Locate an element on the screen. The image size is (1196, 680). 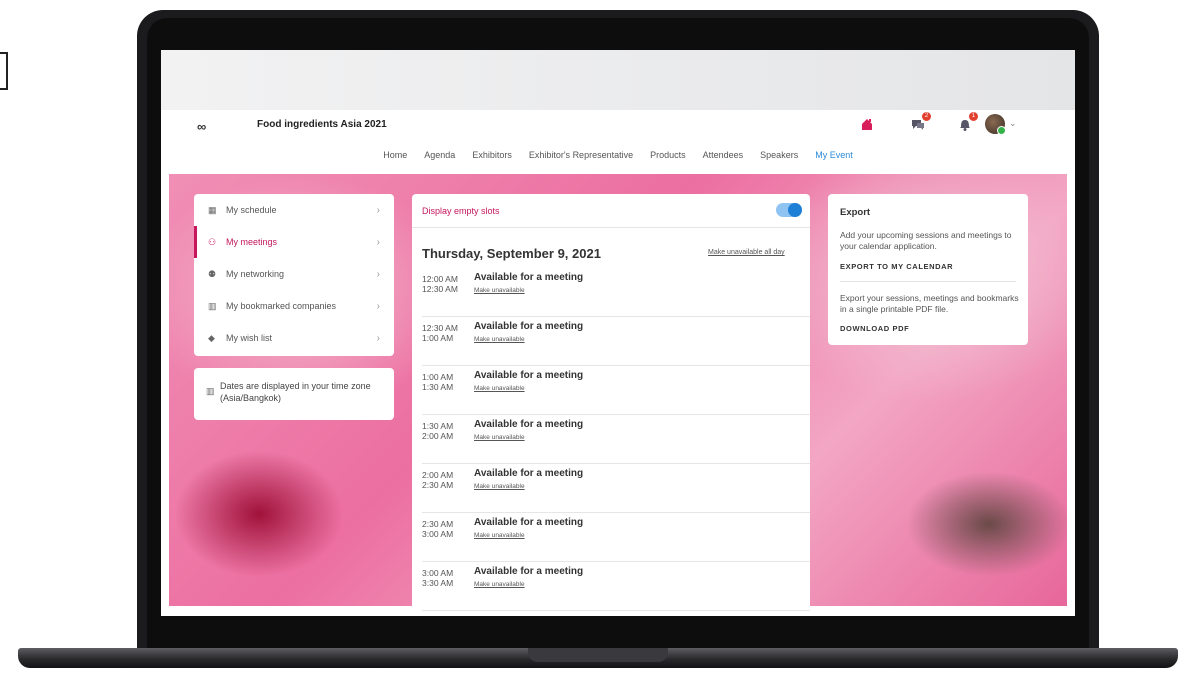
nav-agenda: Agenda is located at coordinates (439, 155).